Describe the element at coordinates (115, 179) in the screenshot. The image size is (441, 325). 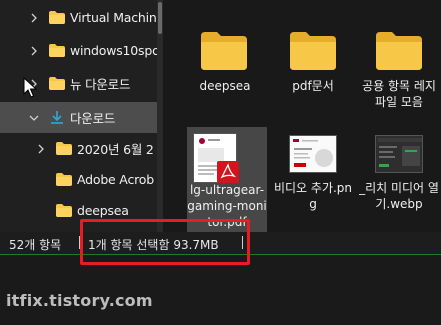
I see `nav-item-label: Adobe Acrob` at that location.